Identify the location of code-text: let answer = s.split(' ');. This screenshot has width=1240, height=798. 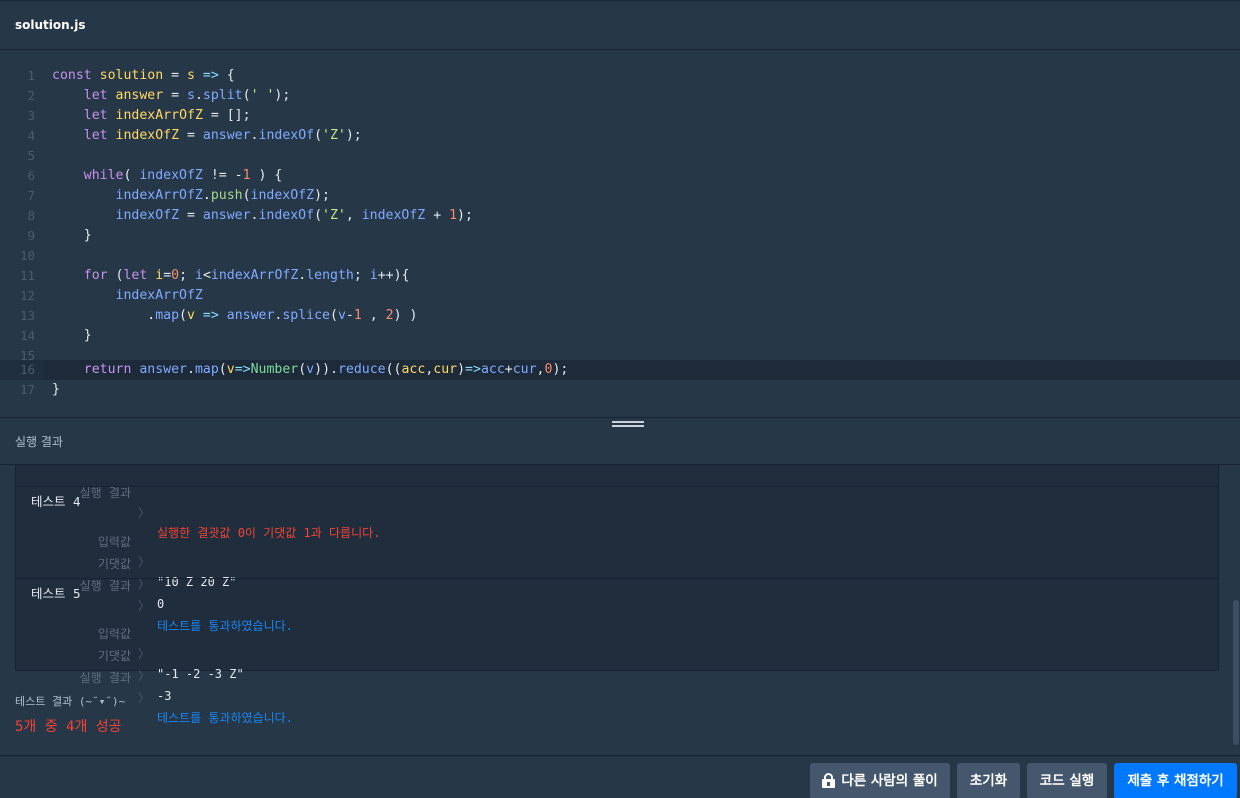
(171, 96).